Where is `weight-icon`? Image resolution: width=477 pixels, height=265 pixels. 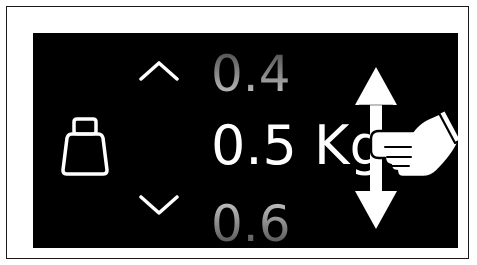 weight-icon is located at coordinates (85, 146).